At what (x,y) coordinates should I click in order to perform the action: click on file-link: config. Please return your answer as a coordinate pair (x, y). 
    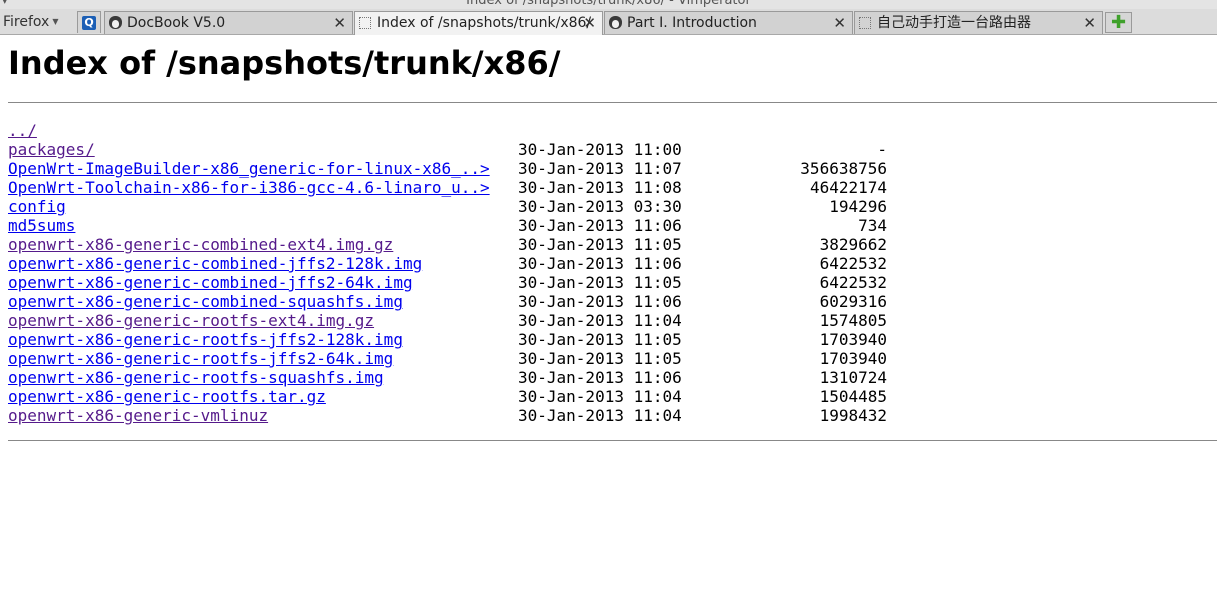
    Looking at the image, I should click on (37, 206).